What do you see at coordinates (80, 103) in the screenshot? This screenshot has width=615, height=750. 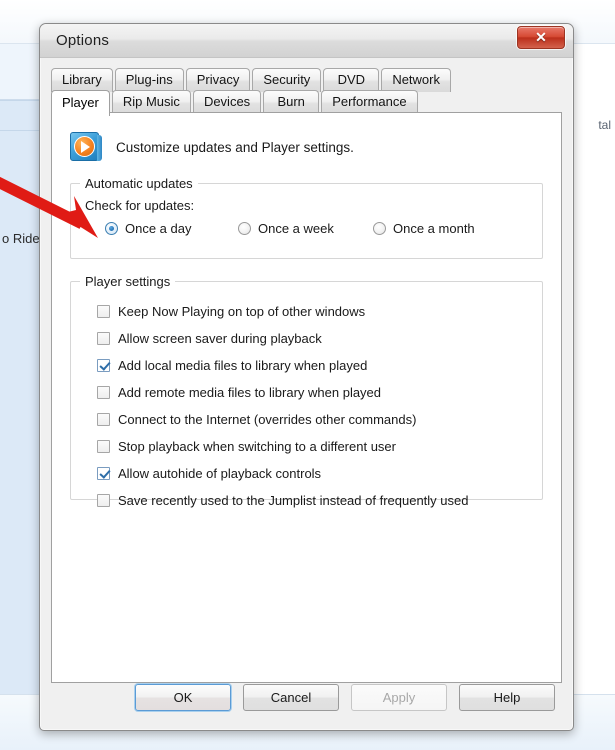 I see `tab-player: Player` at bounding box center [80, 103].